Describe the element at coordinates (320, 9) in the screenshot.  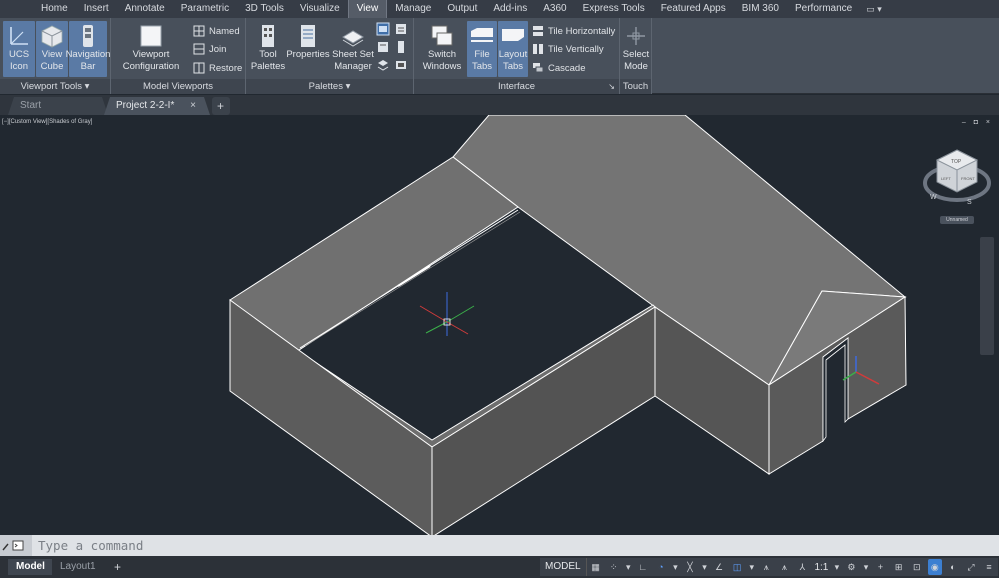
I see `tab-visualize: Visualize` at that location.